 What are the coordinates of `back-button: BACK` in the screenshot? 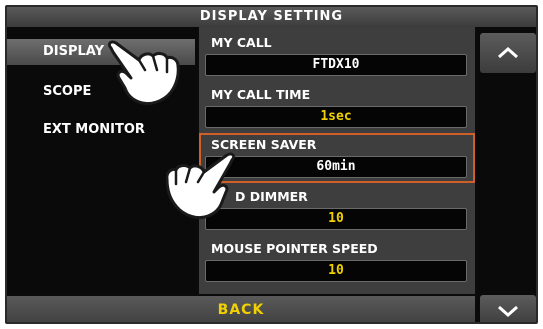 It's located at (241, 309).